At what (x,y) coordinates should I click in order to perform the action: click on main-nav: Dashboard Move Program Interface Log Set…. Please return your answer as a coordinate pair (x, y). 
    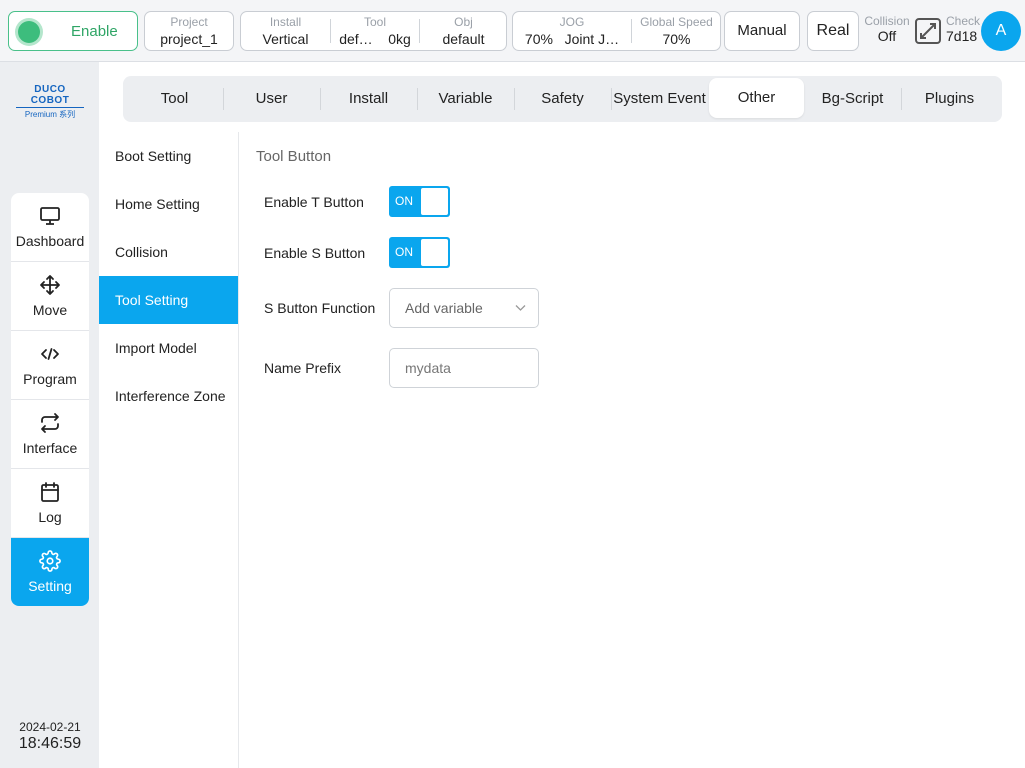
    Looking at the image, I should click on (50, 399).